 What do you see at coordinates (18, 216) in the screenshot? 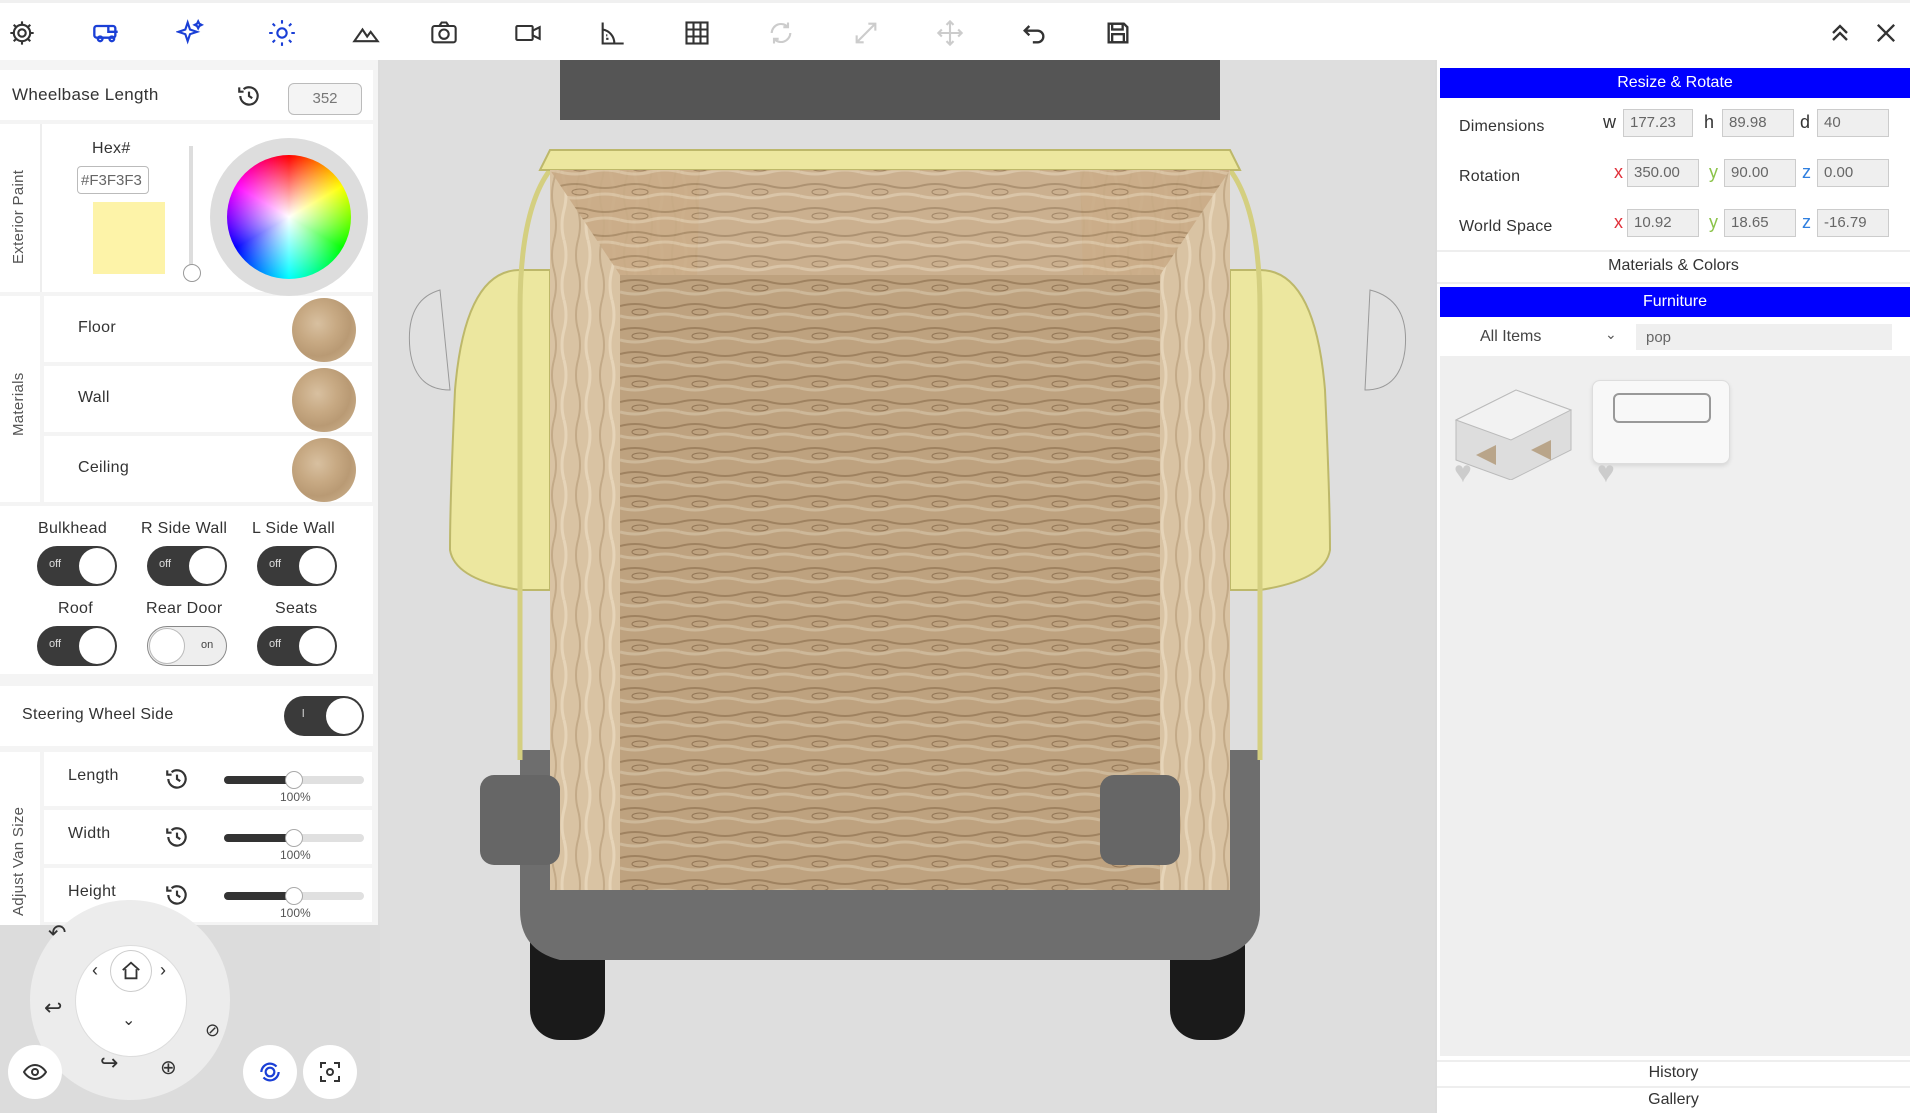
I see `exterior-paint-label: Exterior Paint` at bounding box center [18, 216].